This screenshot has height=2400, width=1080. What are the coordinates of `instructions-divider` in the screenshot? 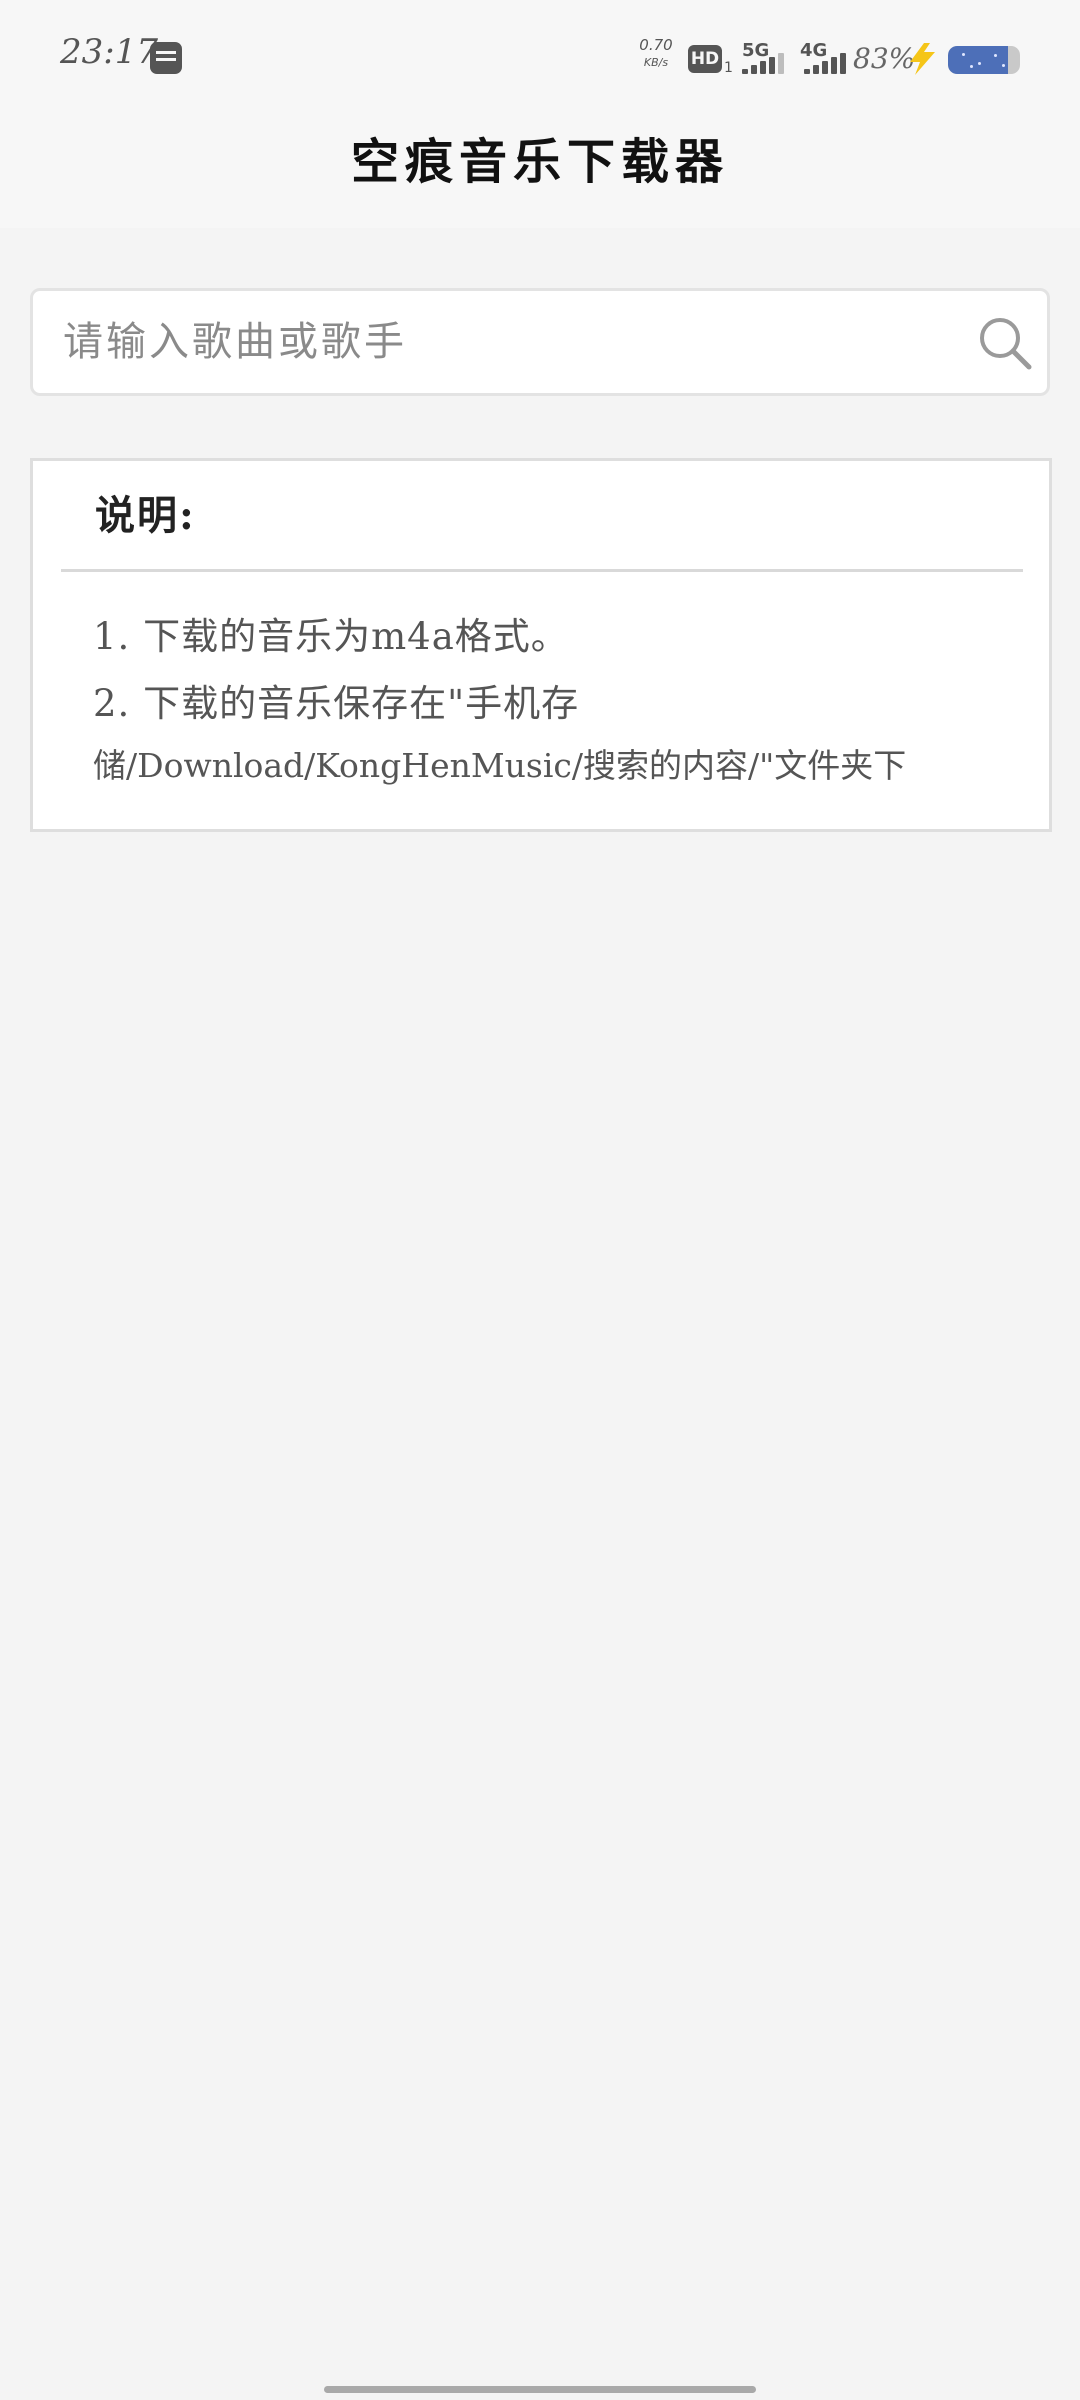 It's located at (542, 570).